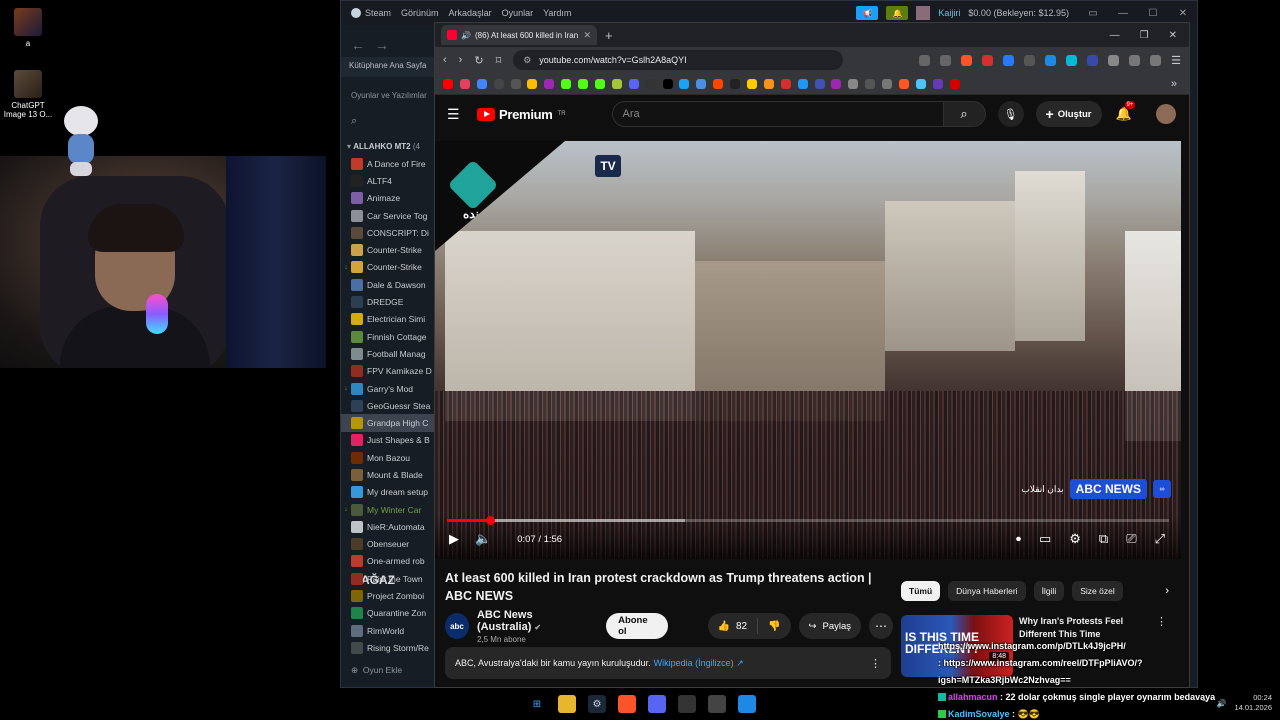 The height and width of the screenshot is (720, 1280). What do you see at coordinates (388, 544) in the screenshot?
I see `game-list-item: Obenseuer` at bounding box center [388, 544].